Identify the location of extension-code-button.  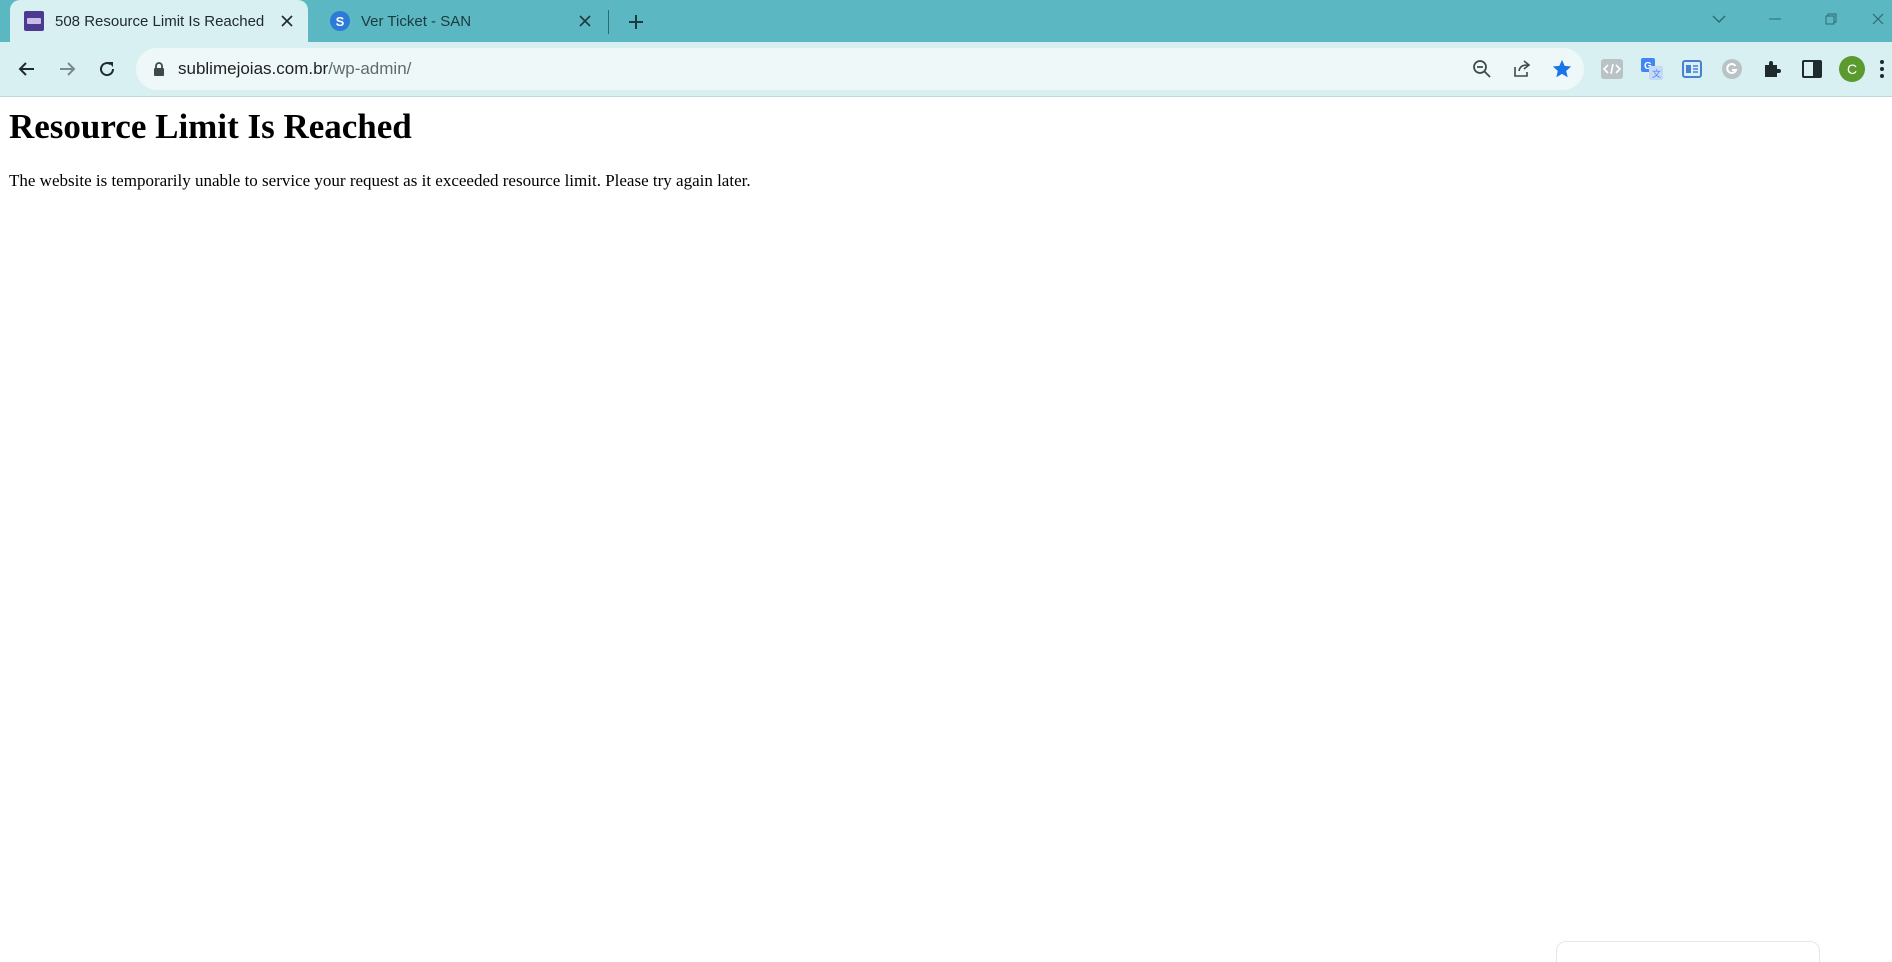
(1612, 69).